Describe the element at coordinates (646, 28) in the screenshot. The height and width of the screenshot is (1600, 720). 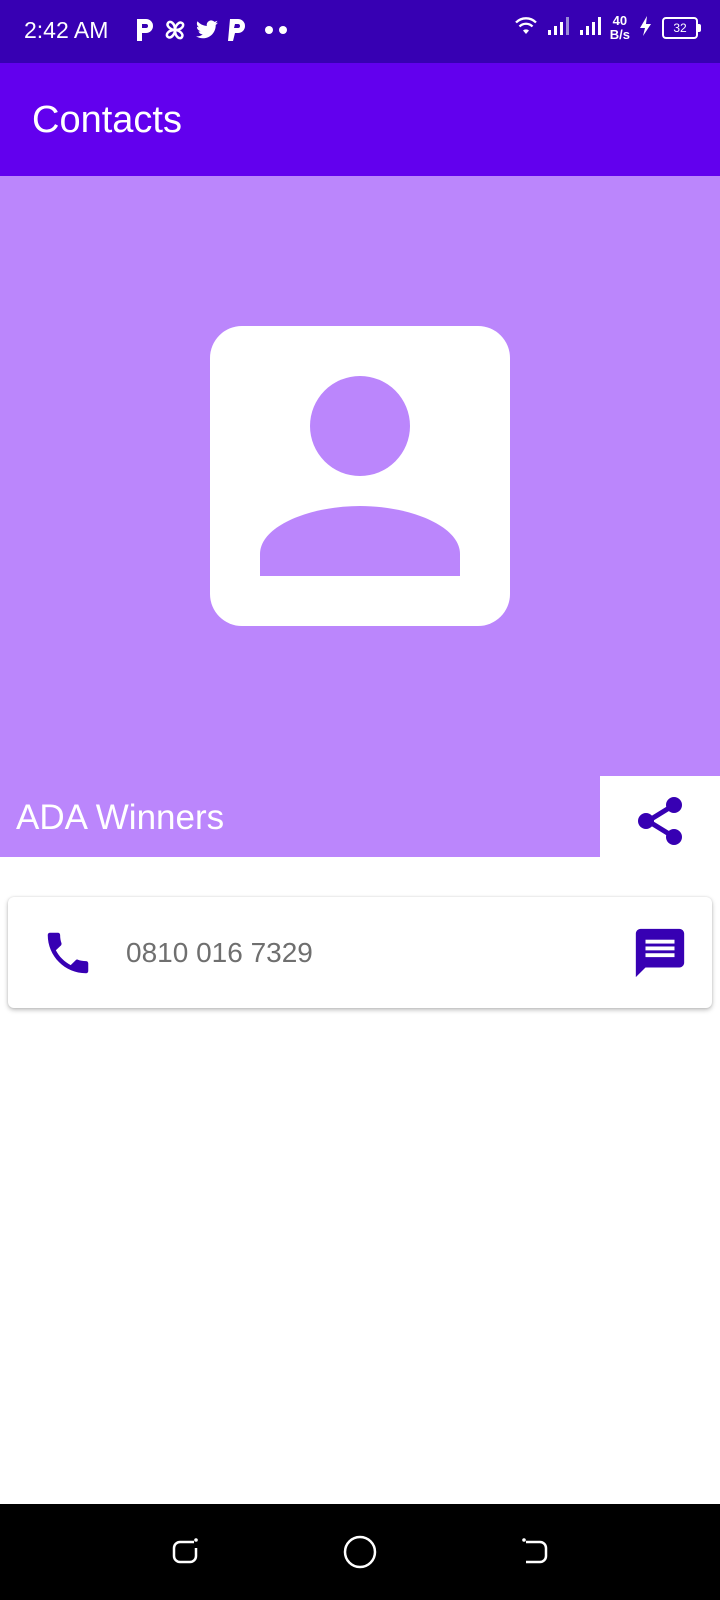
I see `charging-icon` at that location.